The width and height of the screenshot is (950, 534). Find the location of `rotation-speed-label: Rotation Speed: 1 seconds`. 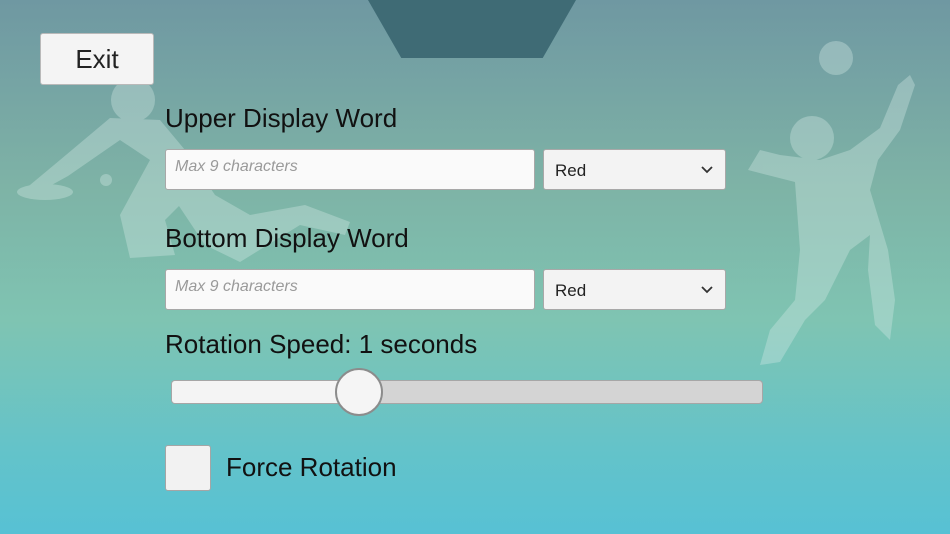

rotation-speed-label: Rotation Speed: 1 seconds is located at coordinates (321, 344).